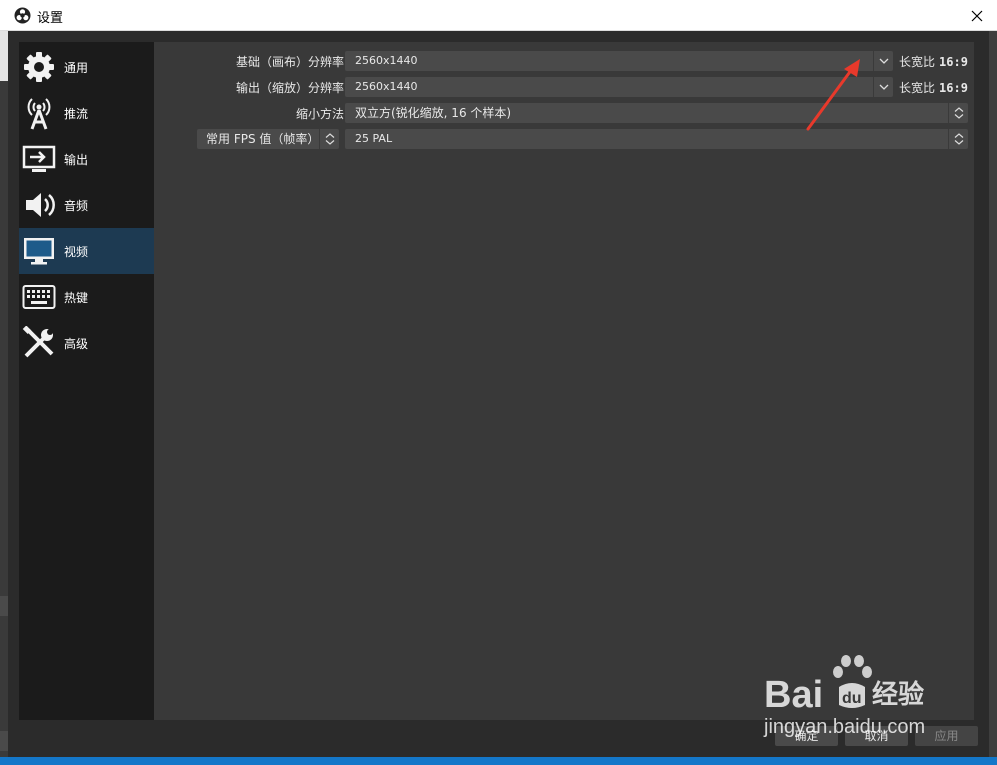 The image size is (997, 765). Describe the element at coordinates (76, 205) in the screenshot. I see `sidebar-item-label: 音频` at that location.